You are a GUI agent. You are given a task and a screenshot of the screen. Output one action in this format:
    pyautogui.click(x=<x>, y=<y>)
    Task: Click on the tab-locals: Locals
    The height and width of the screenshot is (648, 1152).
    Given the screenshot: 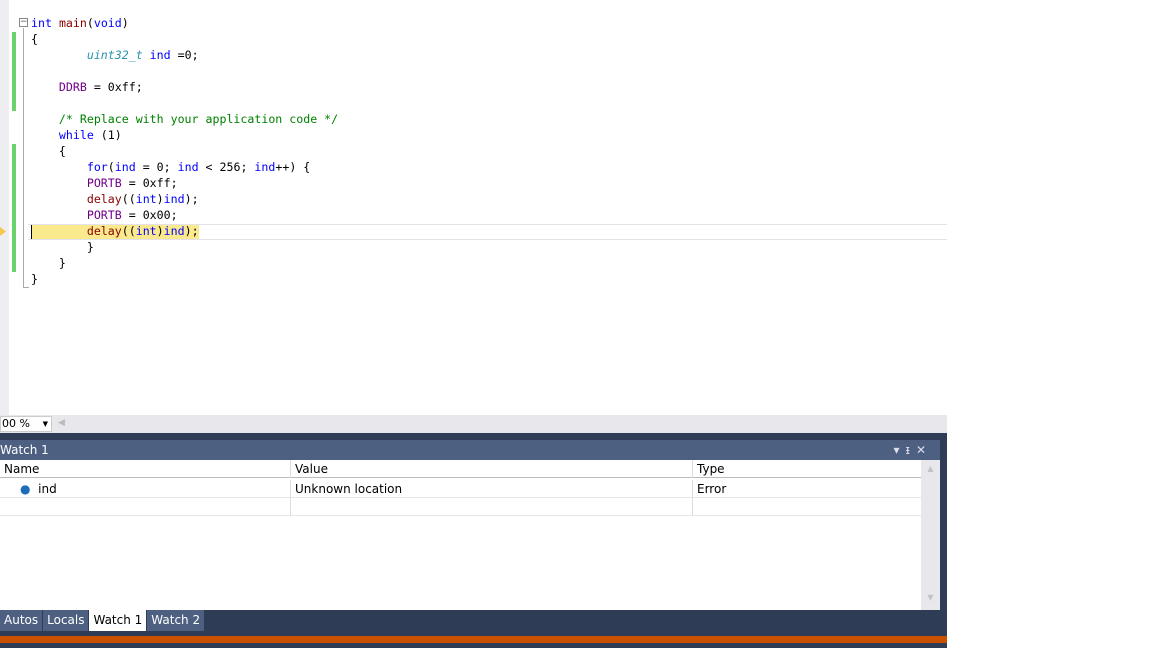 What is the action you would take?
    pyautogui.click(x=66, y=620)
    